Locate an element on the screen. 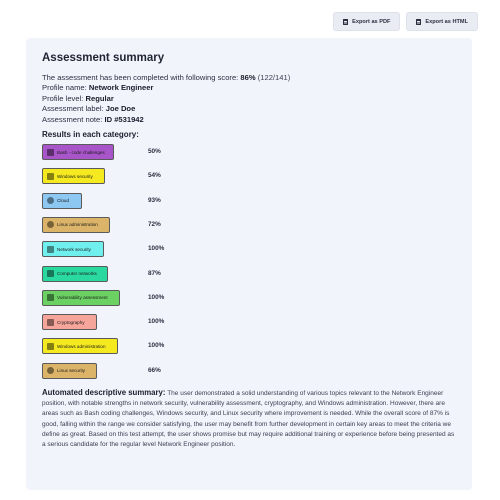  category-tag: Network security is located at coordinates (73, 249).